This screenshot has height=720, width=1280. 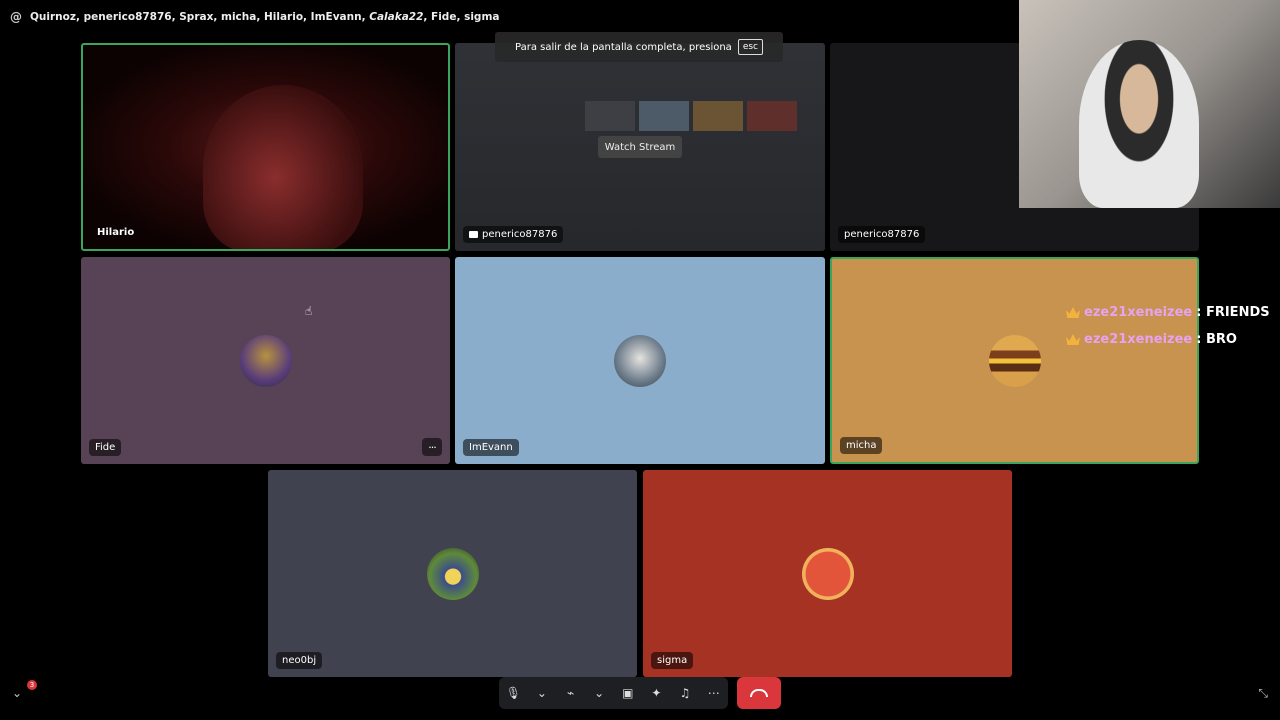 What do you see at coordinates (283, 167) in the screenshot?
I see `video-feed` at bounding box center [283, 167].